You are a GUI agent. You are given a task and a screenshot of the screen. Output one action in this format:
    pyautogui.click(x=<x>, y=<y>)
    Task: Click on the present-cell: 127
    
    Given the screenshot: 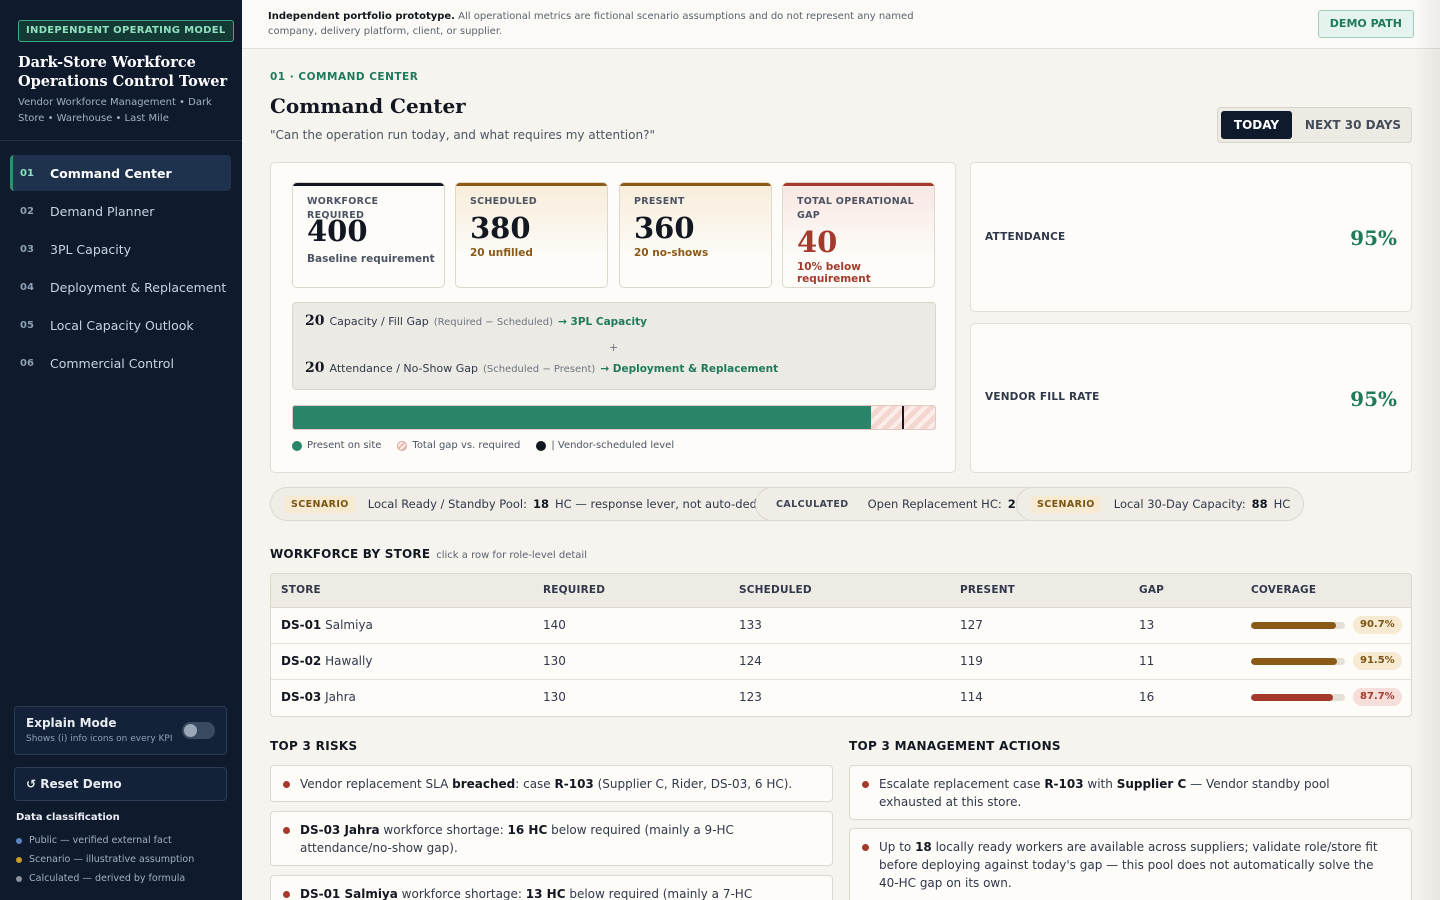 What is the action you would take?
    pyautogui.click(x=971, y=625)
    